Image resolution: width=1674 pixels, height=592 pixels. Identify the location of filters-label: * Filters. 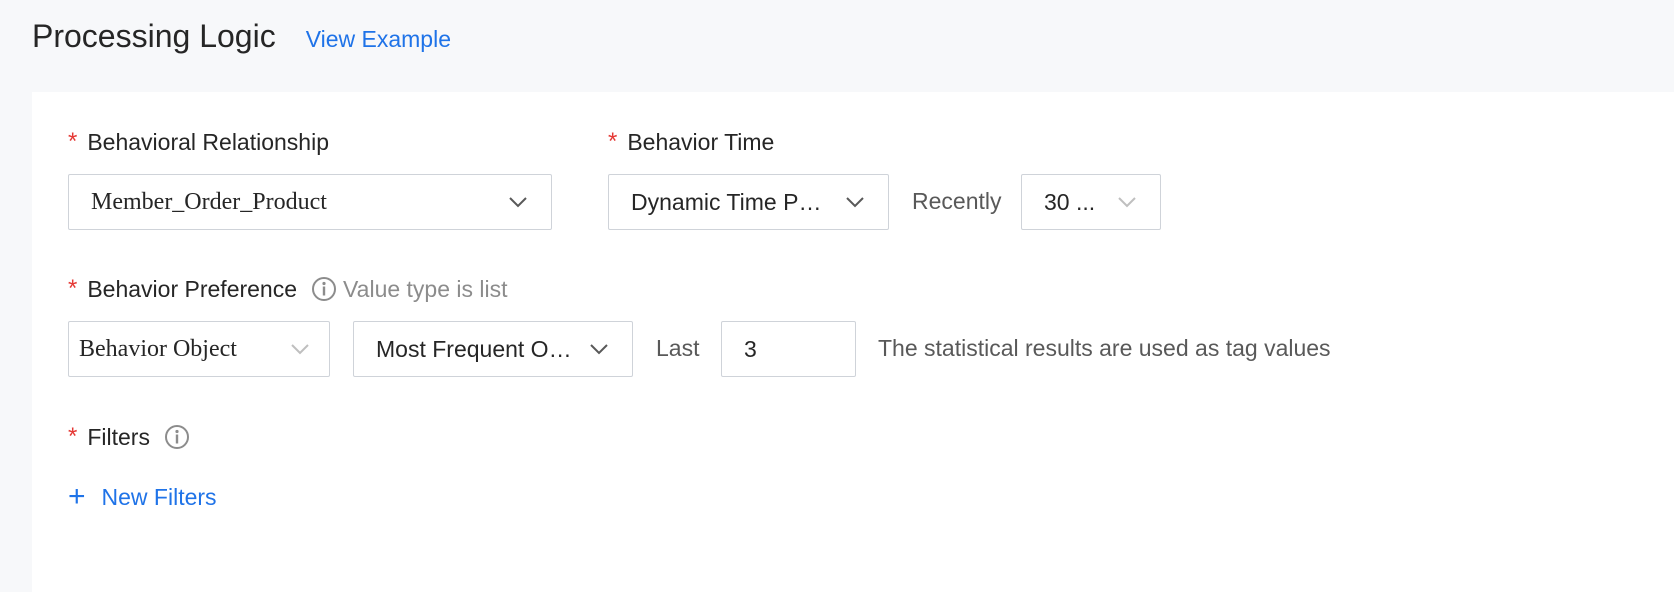
(129, 437).